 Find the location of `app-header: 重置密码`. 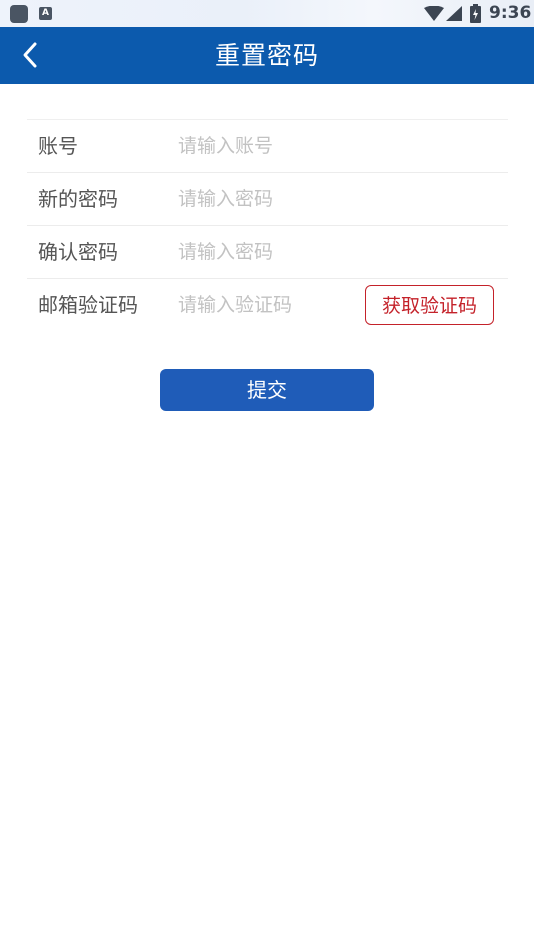

app-header: 重置密码 is located at coordinates (267, 55).